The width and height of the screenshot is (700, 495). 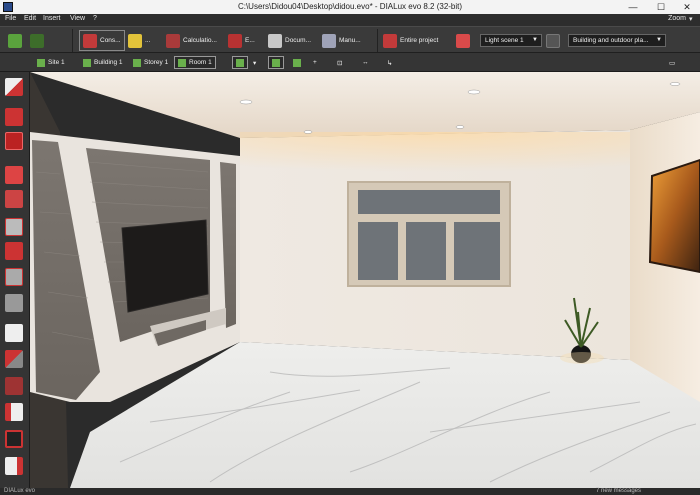 What do you see at coordinates (10, 18) in the screenshot?
I see `menu-file: File` at bounding box center [10, 18].